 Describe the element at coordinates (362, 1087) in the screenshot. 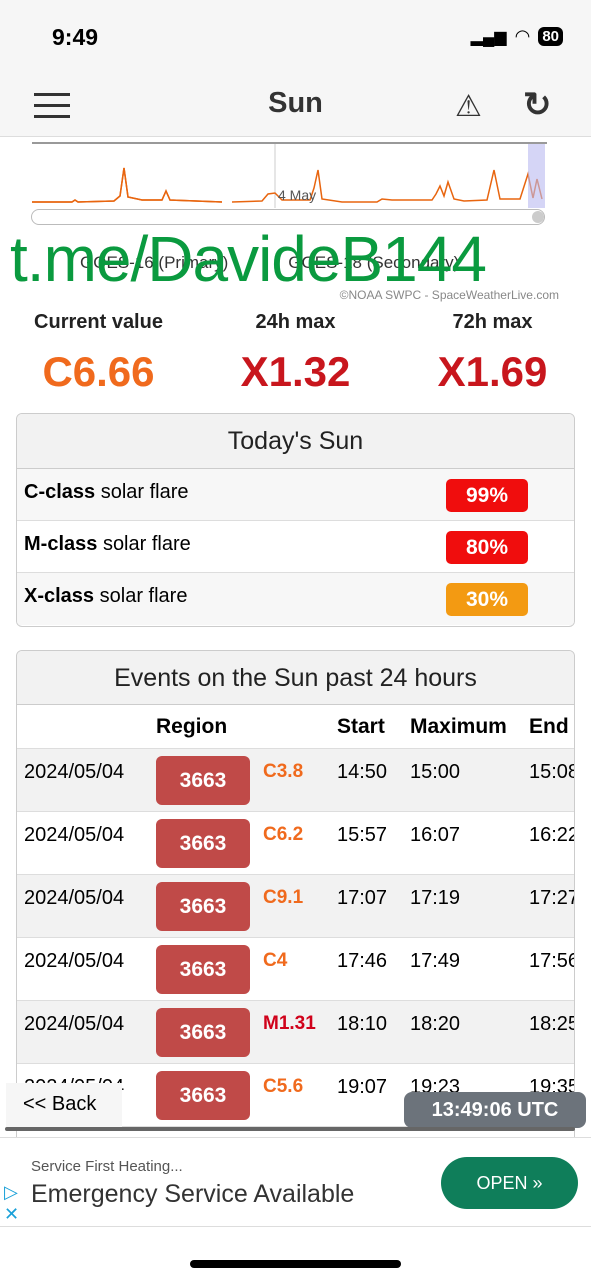

I see `start-time: 19:07` at that location.